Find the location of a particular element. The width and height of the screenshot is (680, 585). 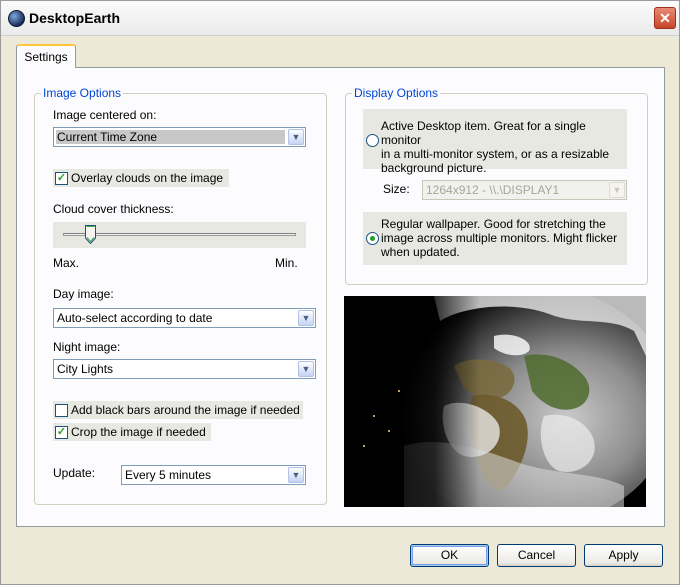

active-desktop-radio is located at coordinates (372, 140).